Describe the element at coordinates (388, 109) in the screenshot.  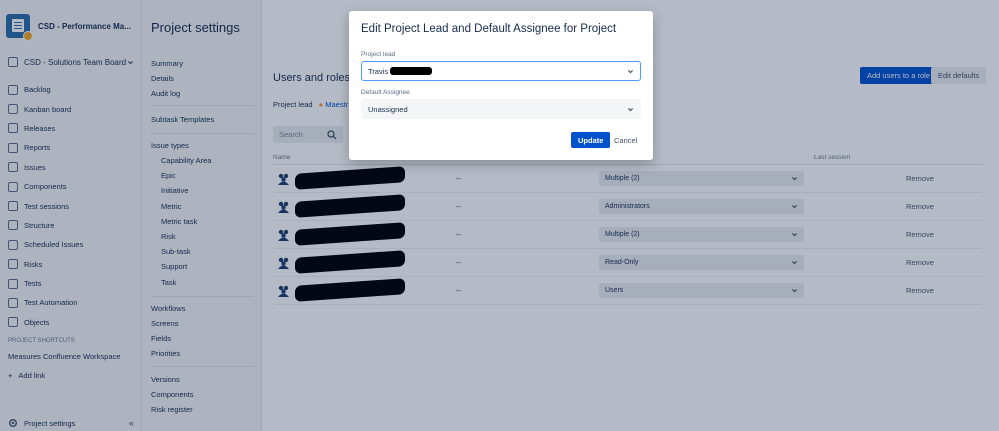
I see `default-assignee-value: Unassigned` at that location.